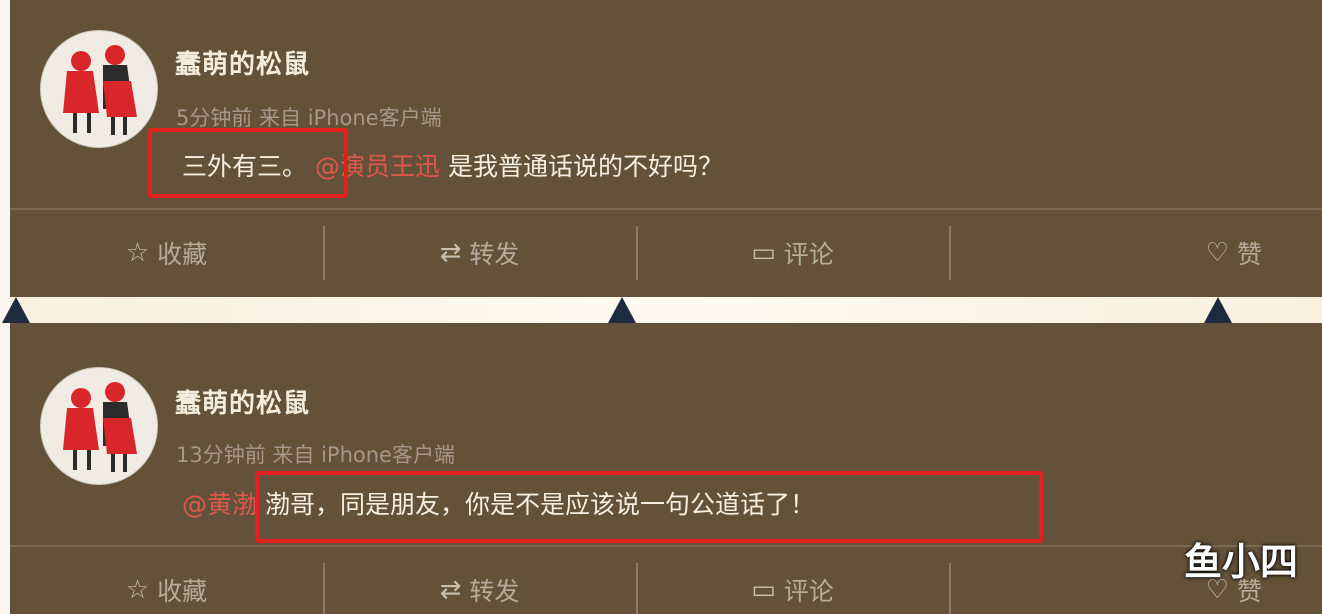  Describe the element at coordinates (539, 504) in the screenshot. I see `content-text: 渤哥，同是朋友，你是不是应该说一句公道话了！` at that location.